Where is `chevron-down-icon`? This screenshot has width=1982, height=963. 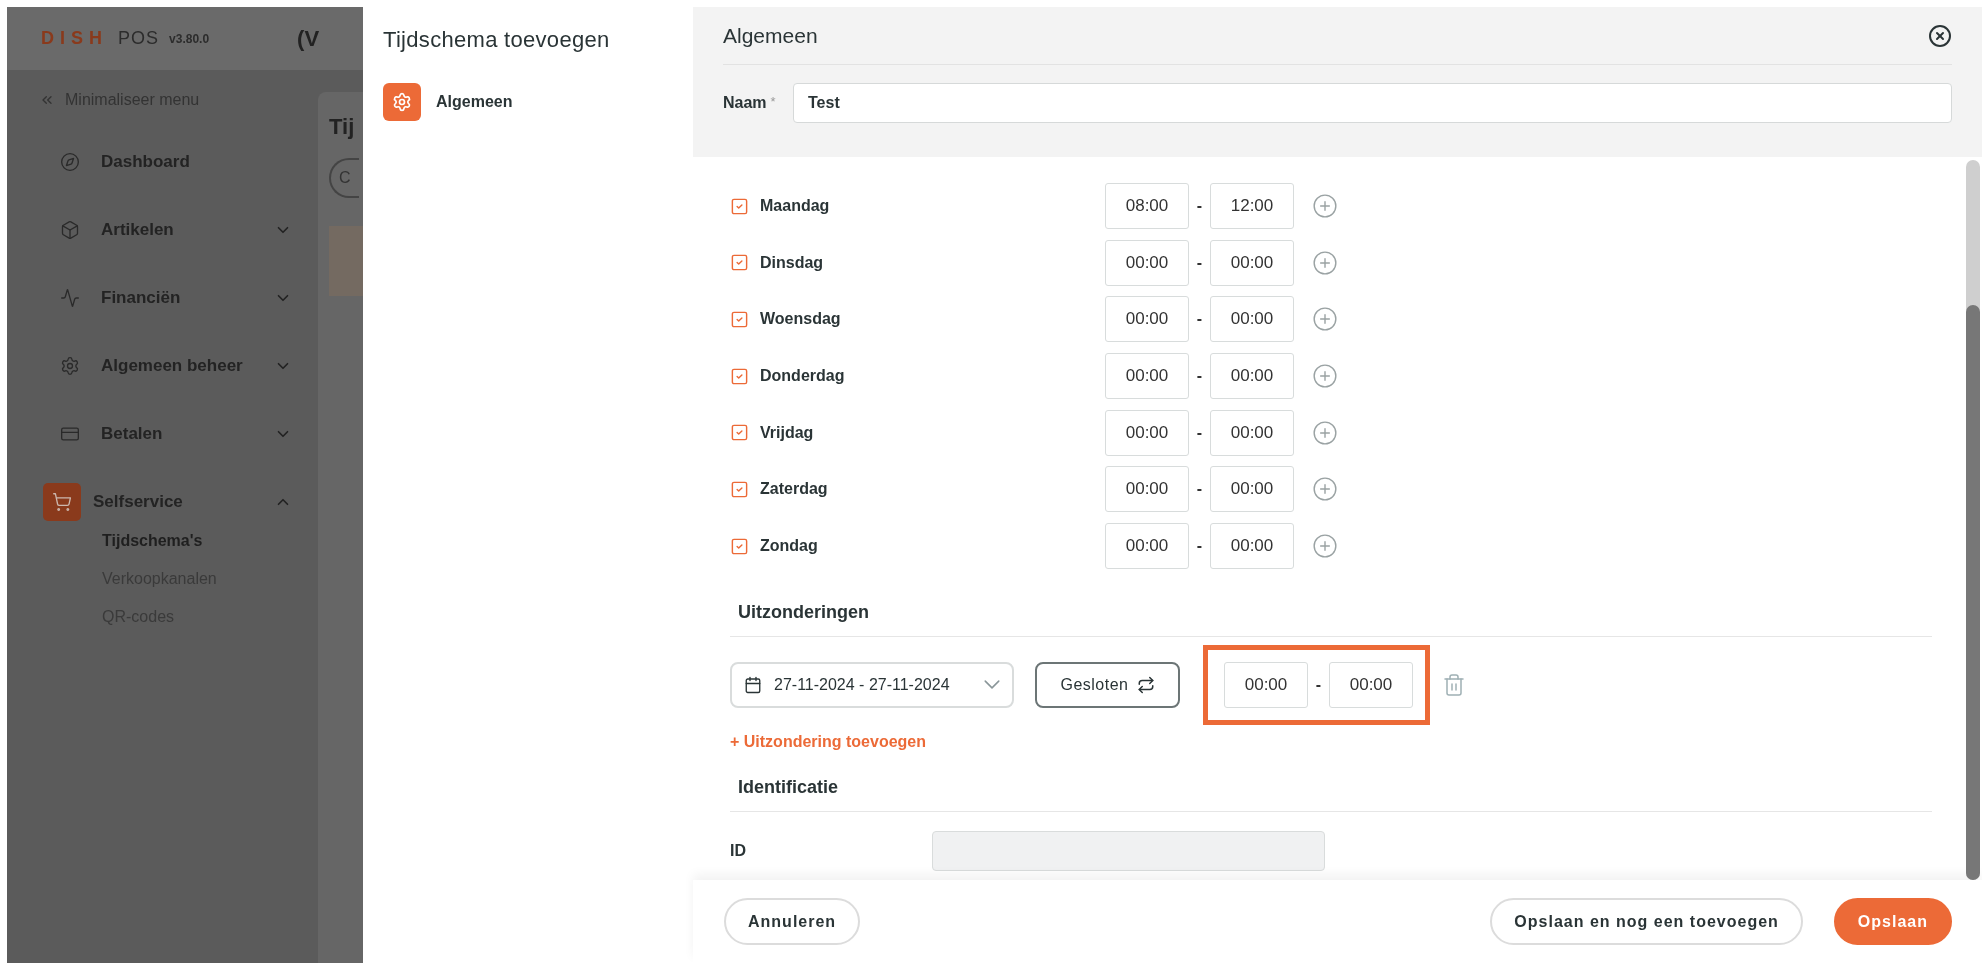
chevron-down-icon is located at coordinates (992, 685).